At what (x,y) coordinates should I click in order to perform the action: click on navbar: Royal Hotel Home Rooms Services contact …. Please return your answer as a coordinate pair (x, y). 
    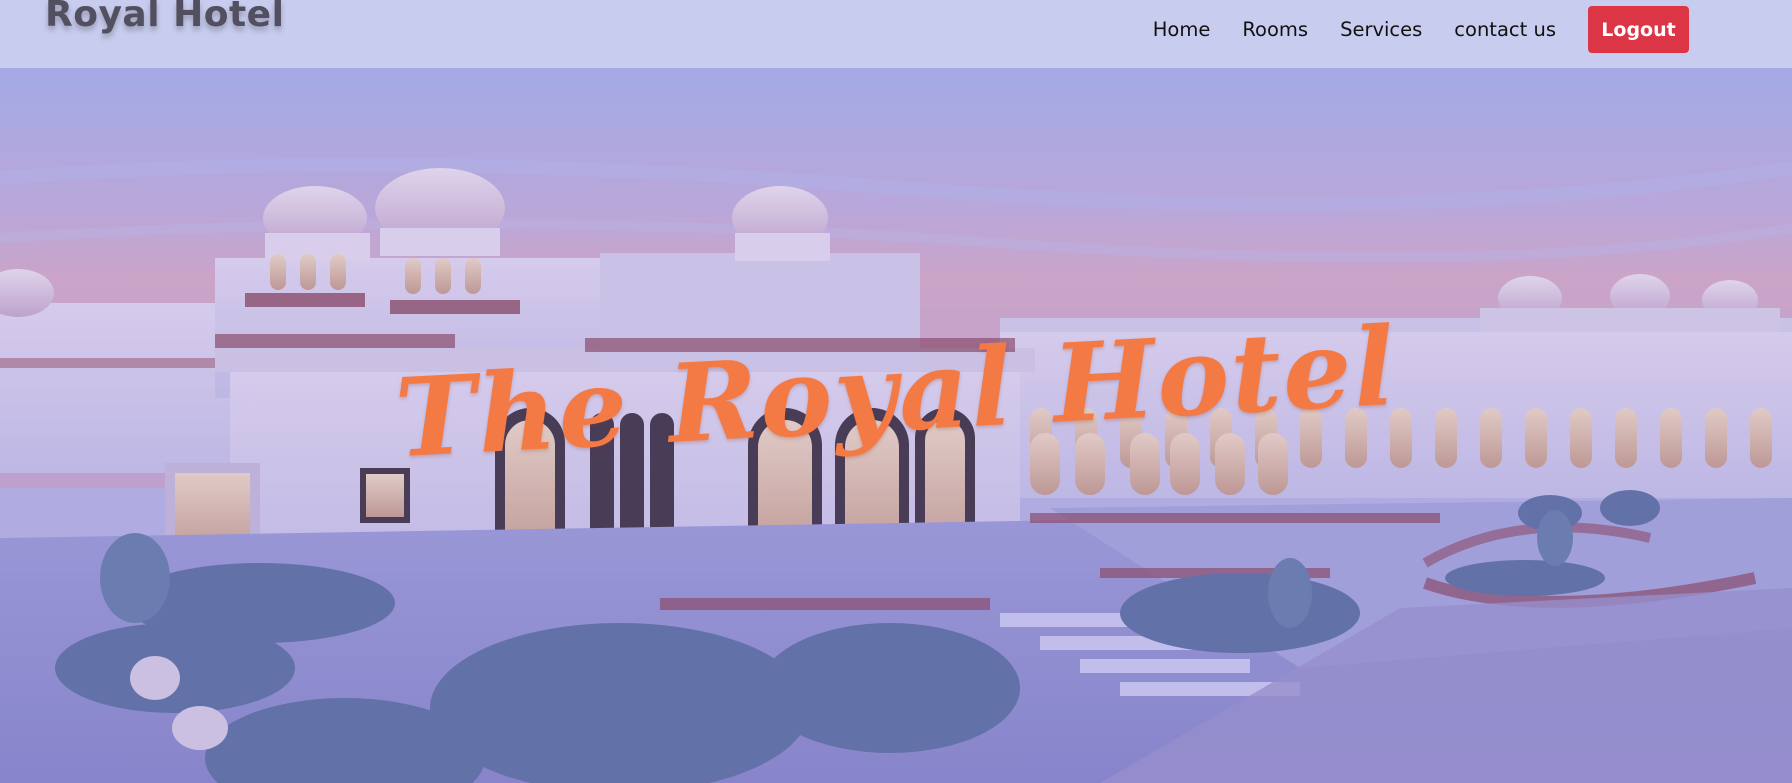
    Looking at the image, I should click on (896, 34).